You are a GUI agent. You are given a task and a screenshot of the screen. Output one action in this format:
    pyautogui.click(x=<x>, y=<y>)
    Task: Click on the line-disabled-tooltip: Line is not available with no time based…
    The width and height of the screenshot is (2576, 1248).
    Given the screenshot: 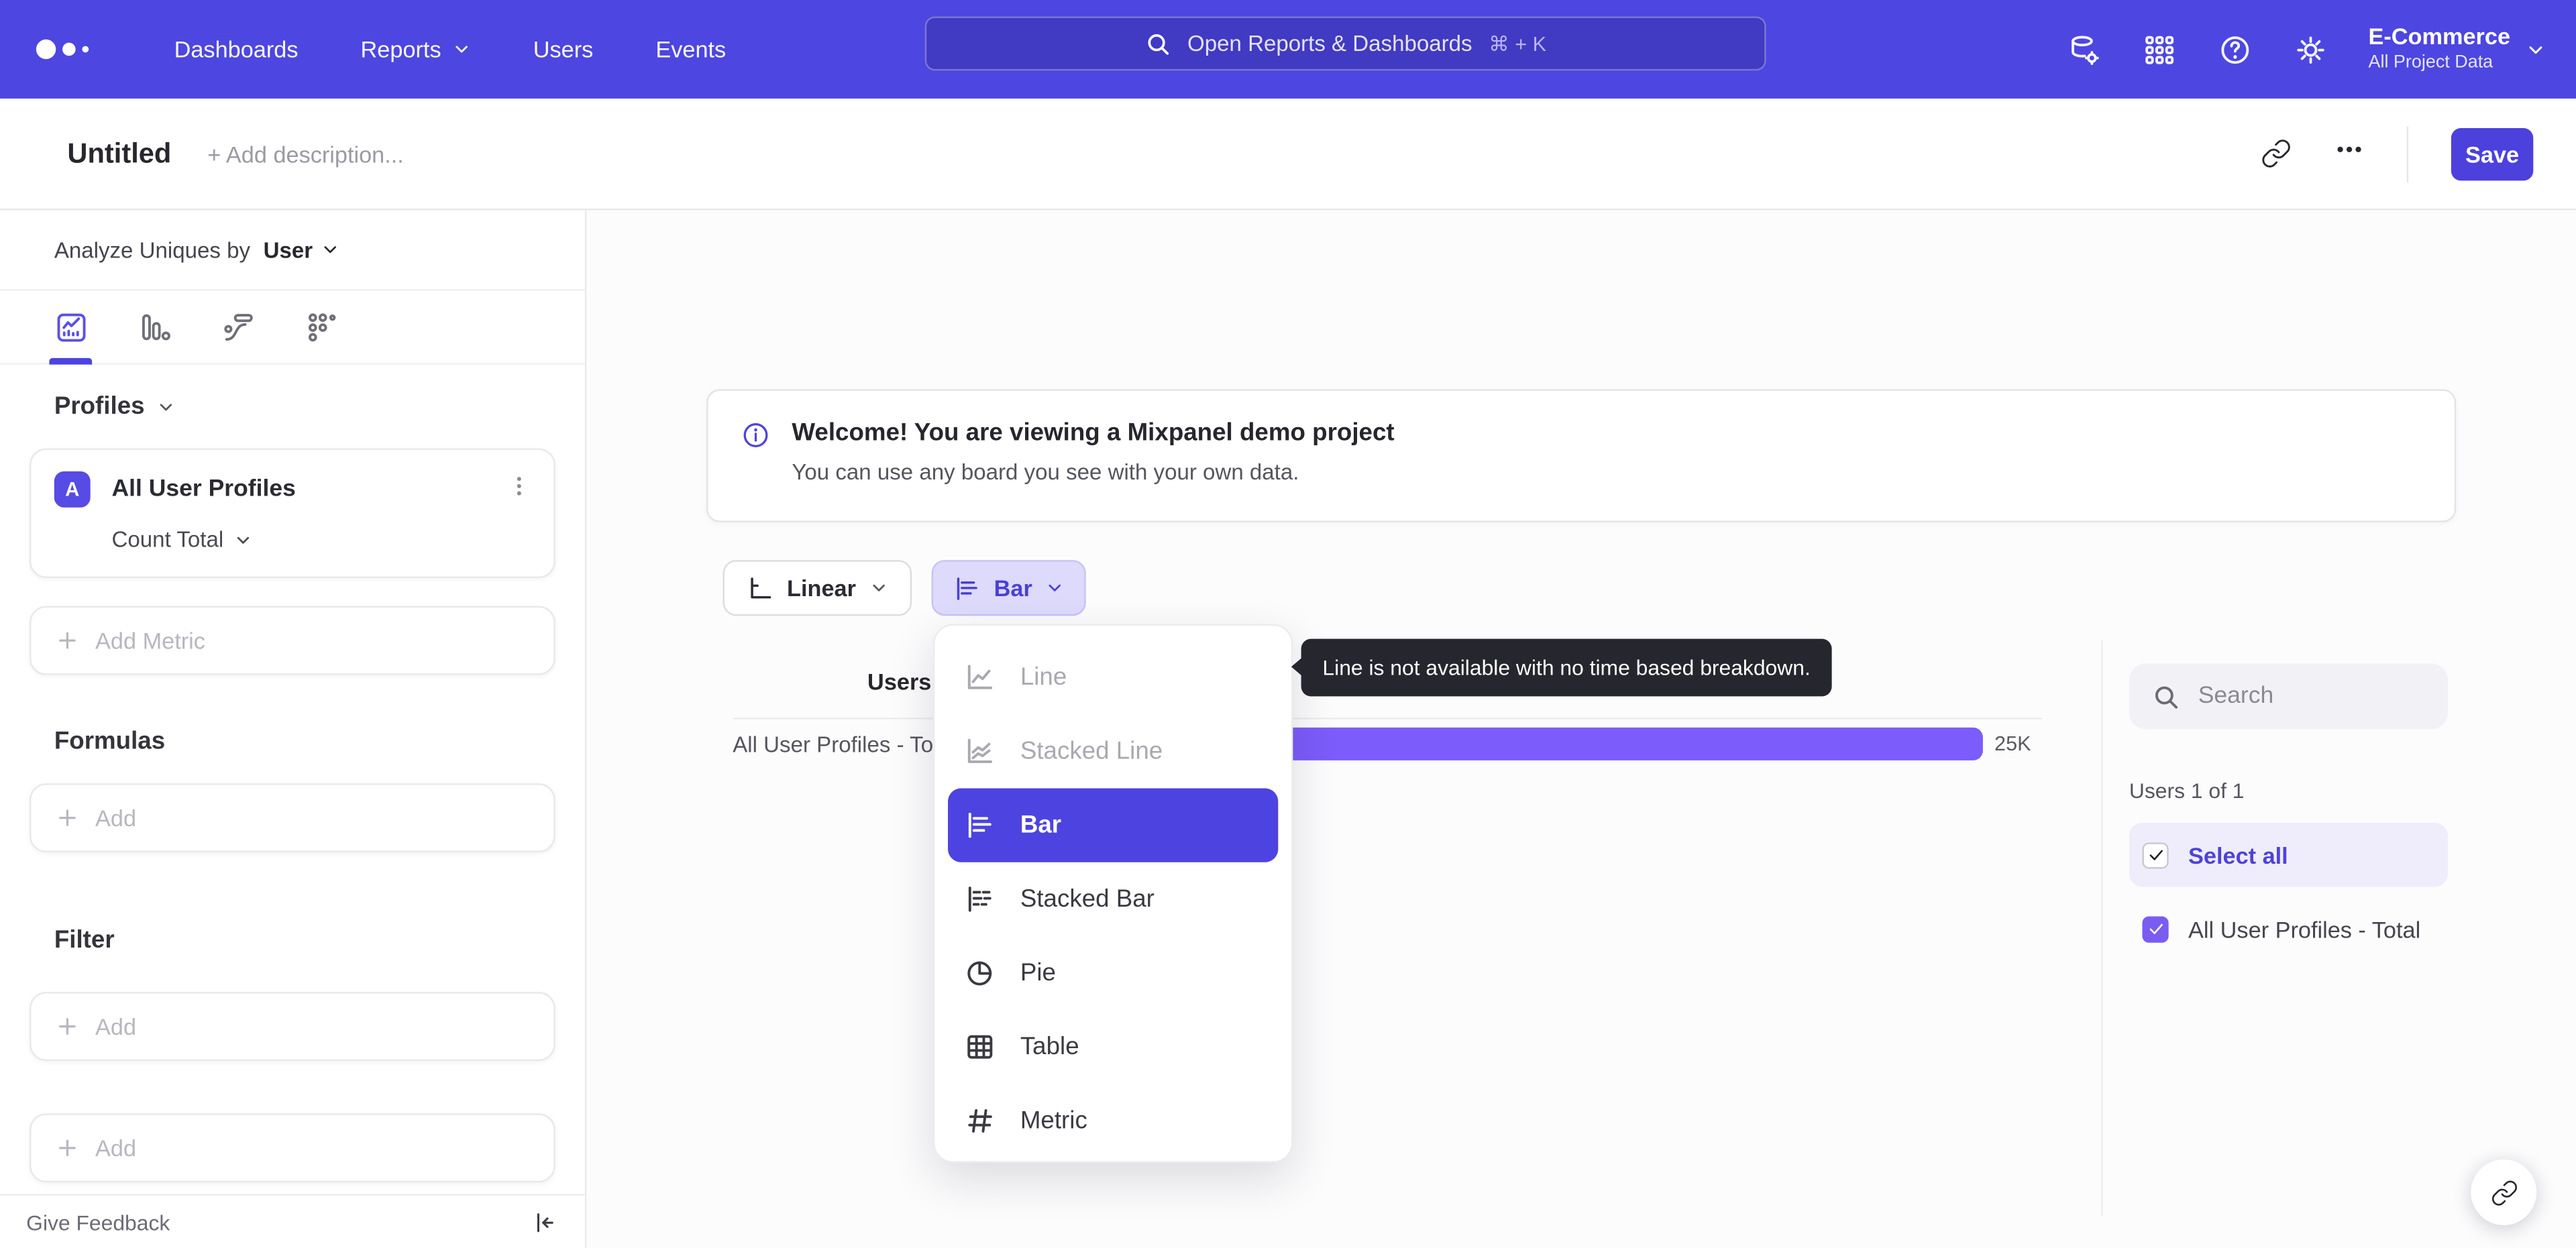 What is the action you would take?
    pyautogui.click(x=1561, y=667)
    